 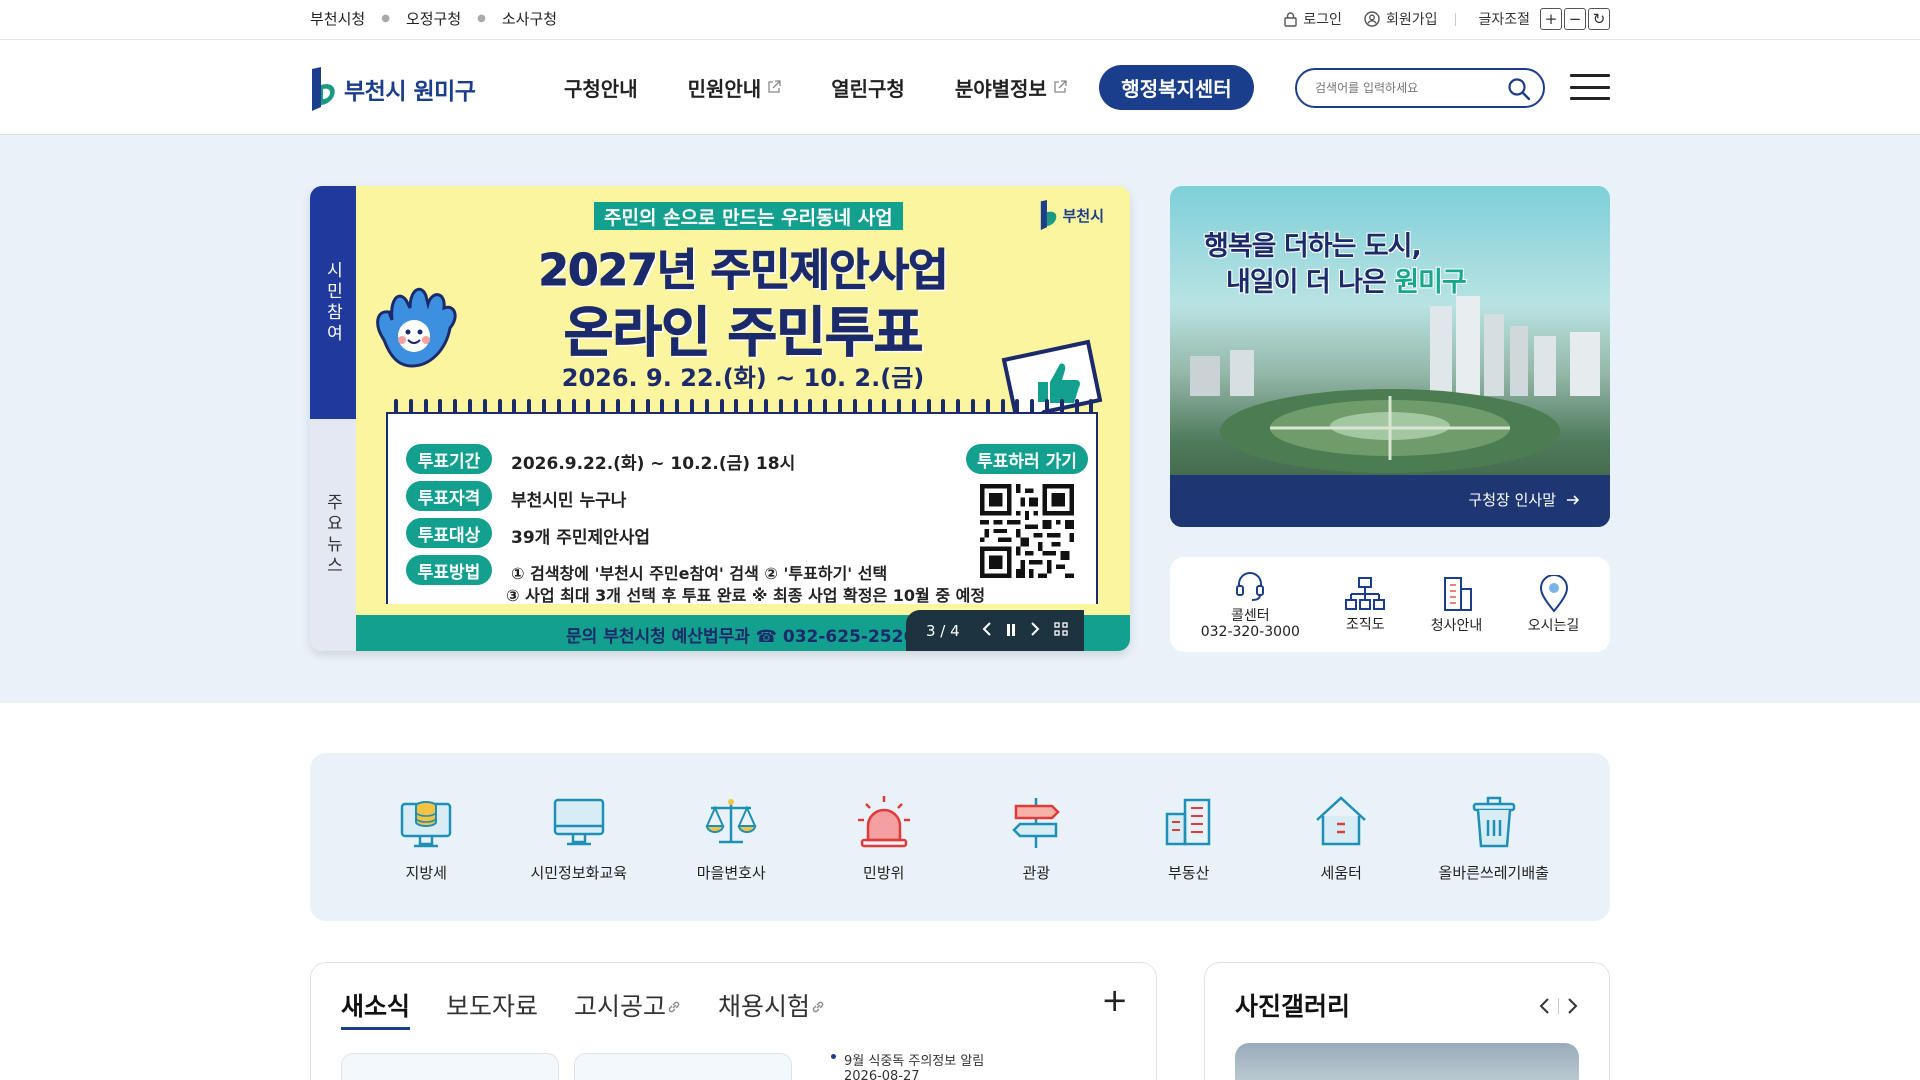 What do you see at coordinates (492, 1008) in the screenshot?
I see `tab-press-release: 보도자료` at bounding box center [492, 1008].